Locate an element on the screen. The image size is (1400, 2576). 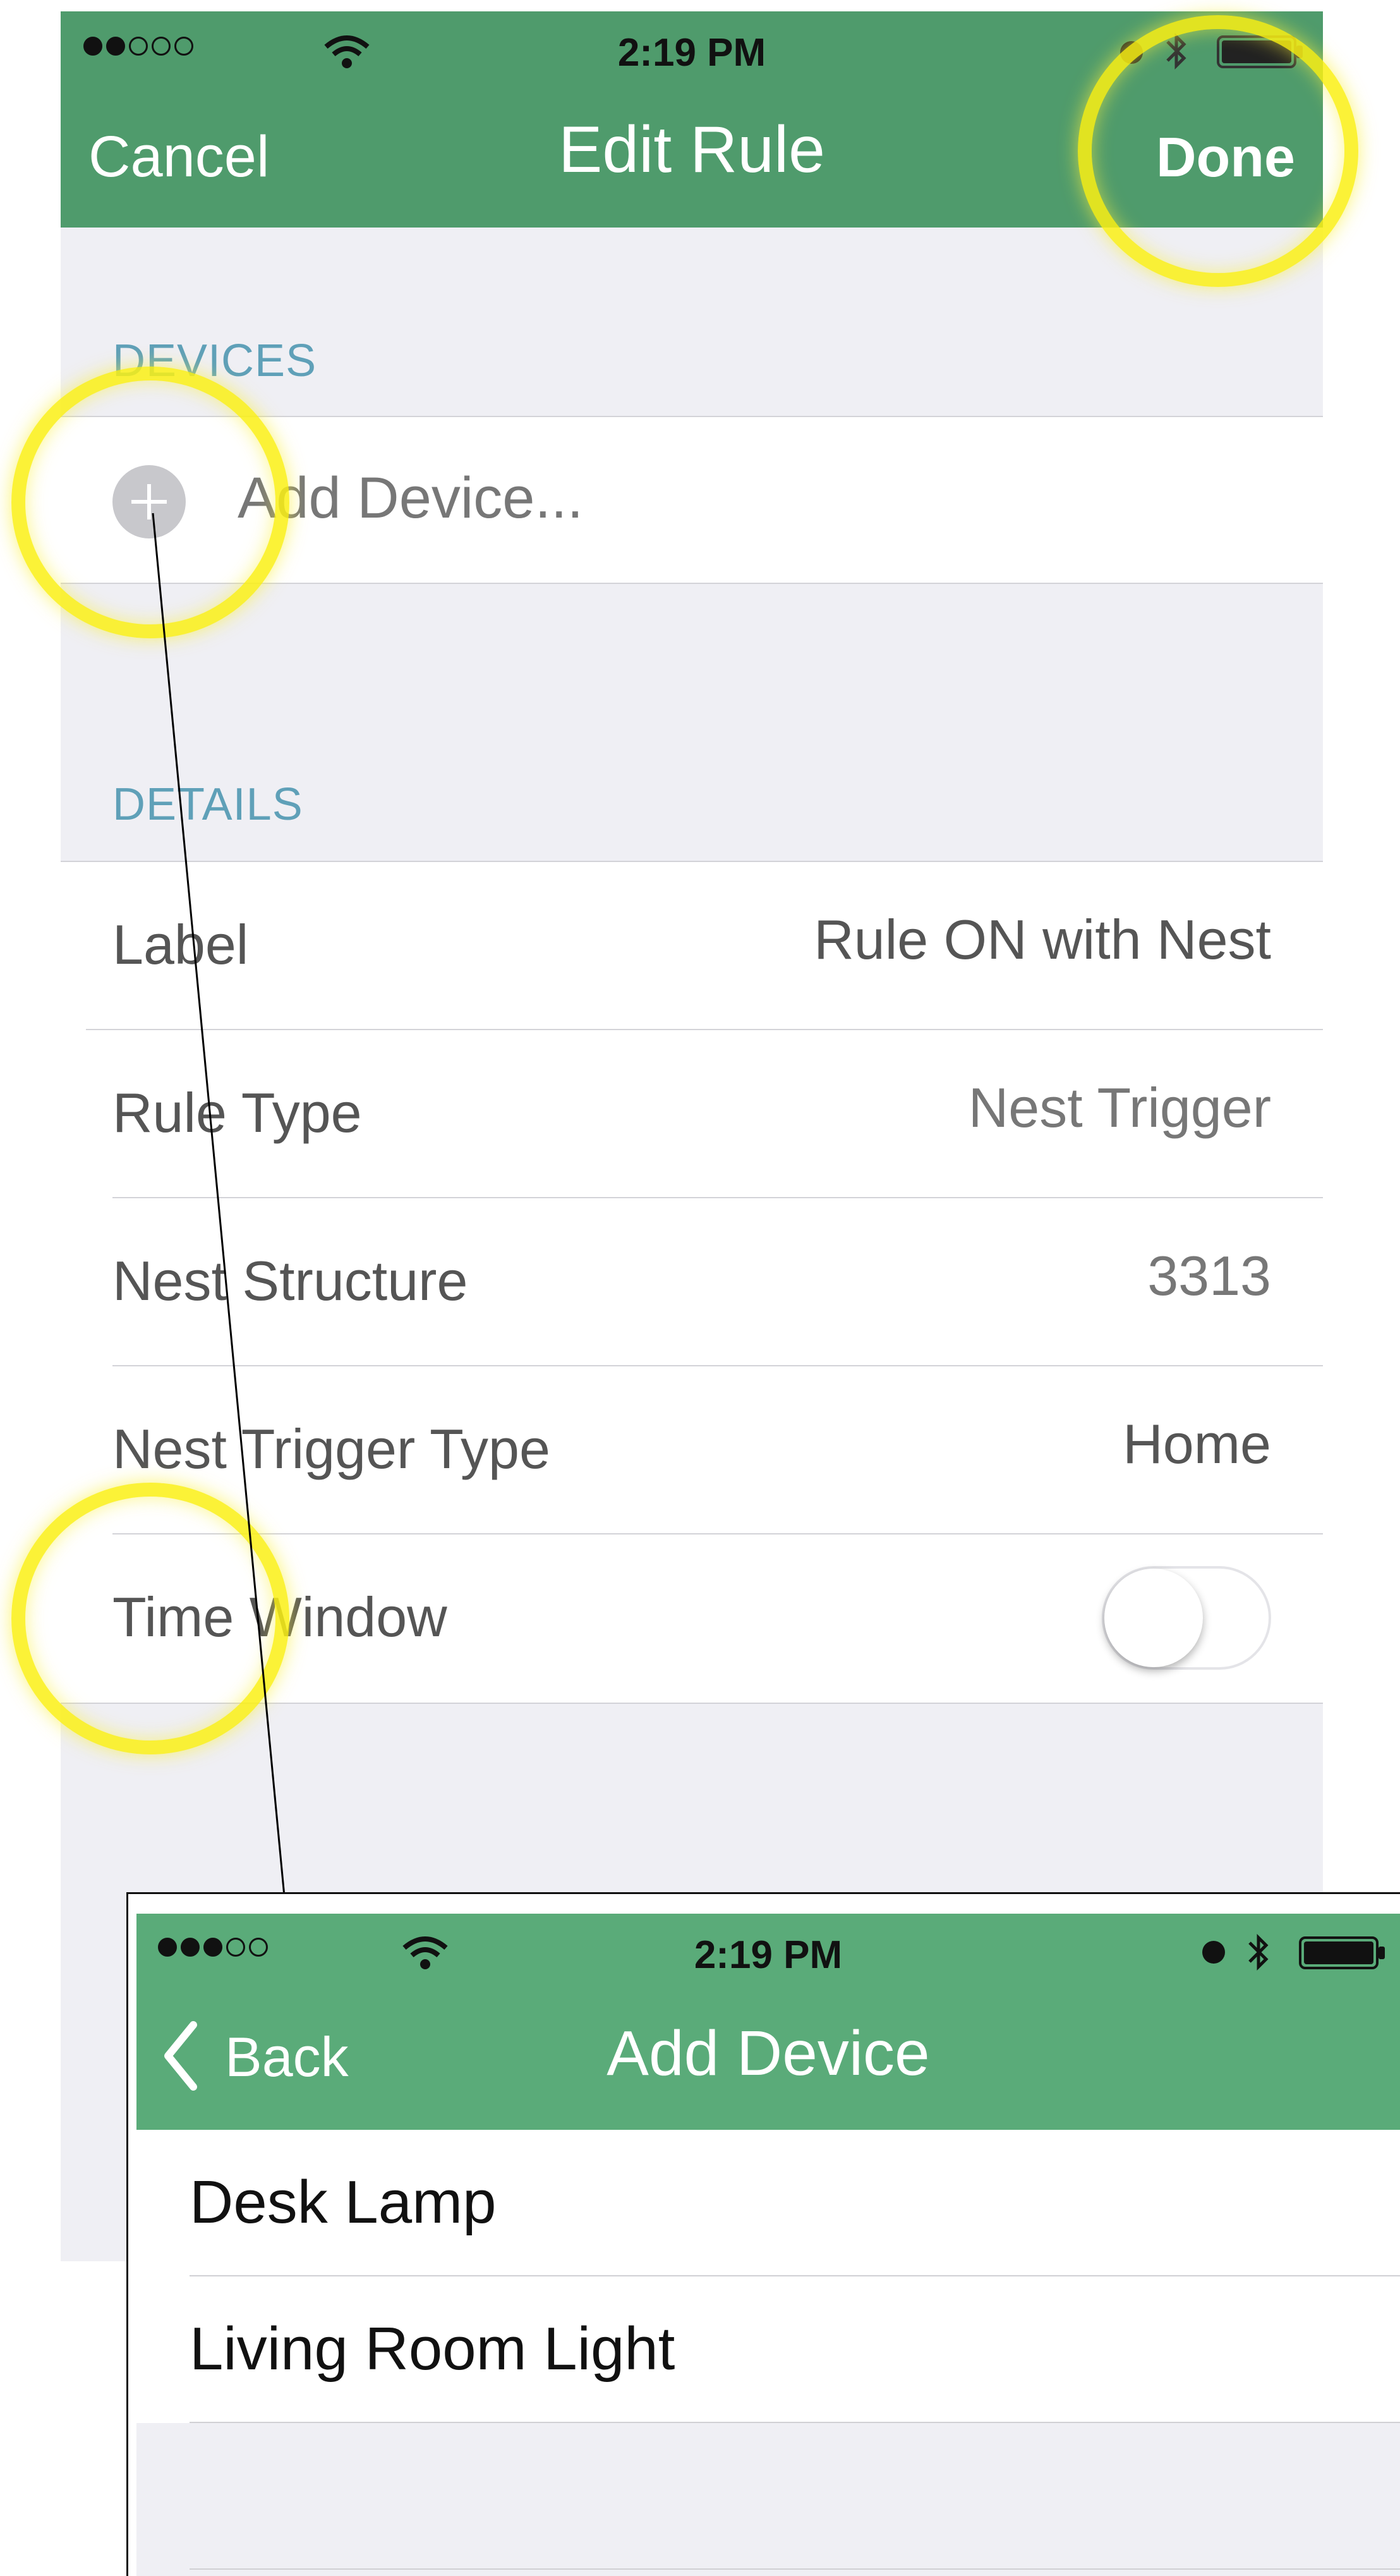
status-bar: 2:19 PM is located at coordinates (768, 1948).